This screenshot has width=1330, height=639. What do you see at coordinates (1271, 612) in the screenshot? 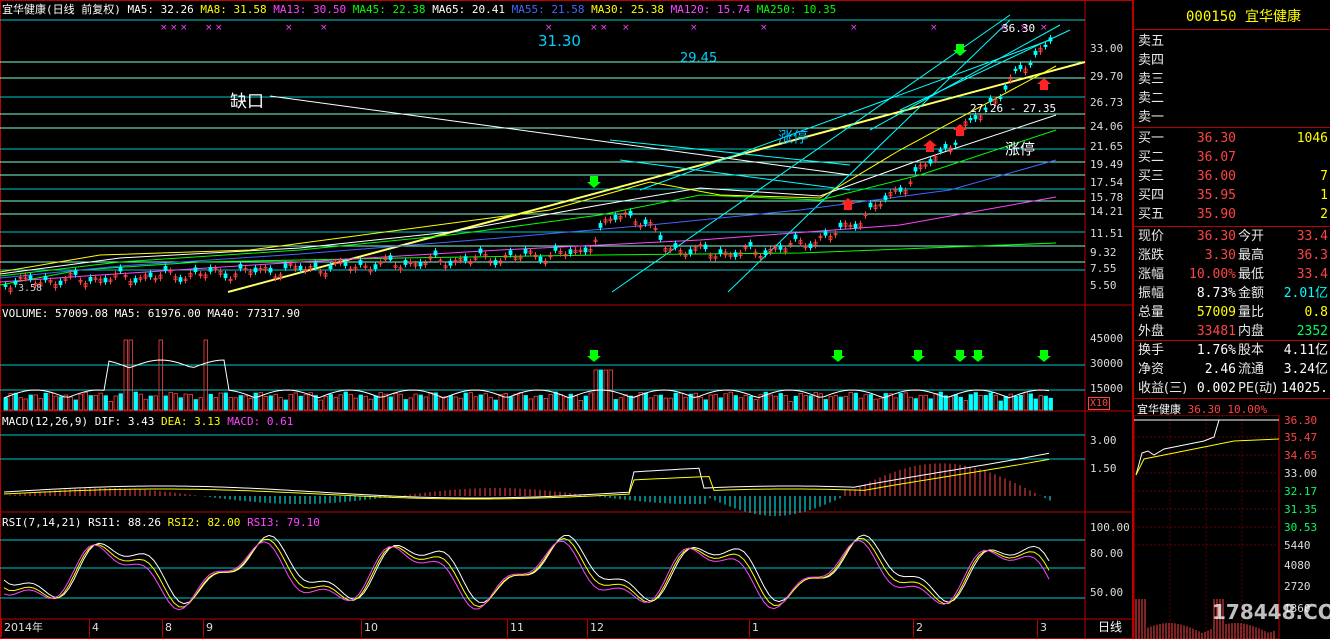
I see `watermark: 178448.COM` at bounding box center [1271, 612].